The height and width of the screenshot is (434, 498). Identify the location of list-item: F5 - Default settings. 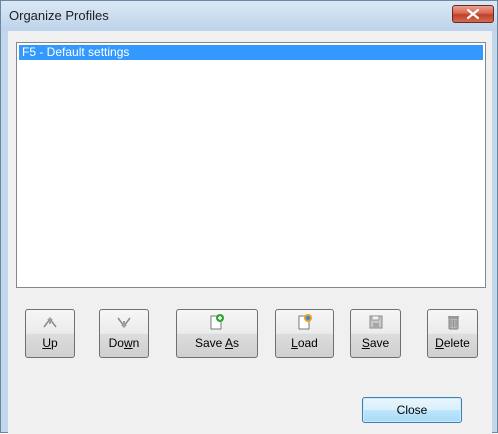
(251, 52).